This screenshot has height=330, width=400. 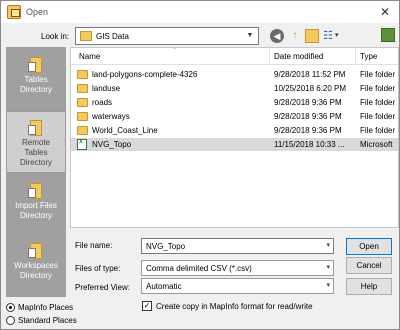 What do you see at coordinates (234, 88) in the screenshot?
I see `list-item: landuse 10/25/2018 6:20 PM File folder` at bounding box center [234, 88].